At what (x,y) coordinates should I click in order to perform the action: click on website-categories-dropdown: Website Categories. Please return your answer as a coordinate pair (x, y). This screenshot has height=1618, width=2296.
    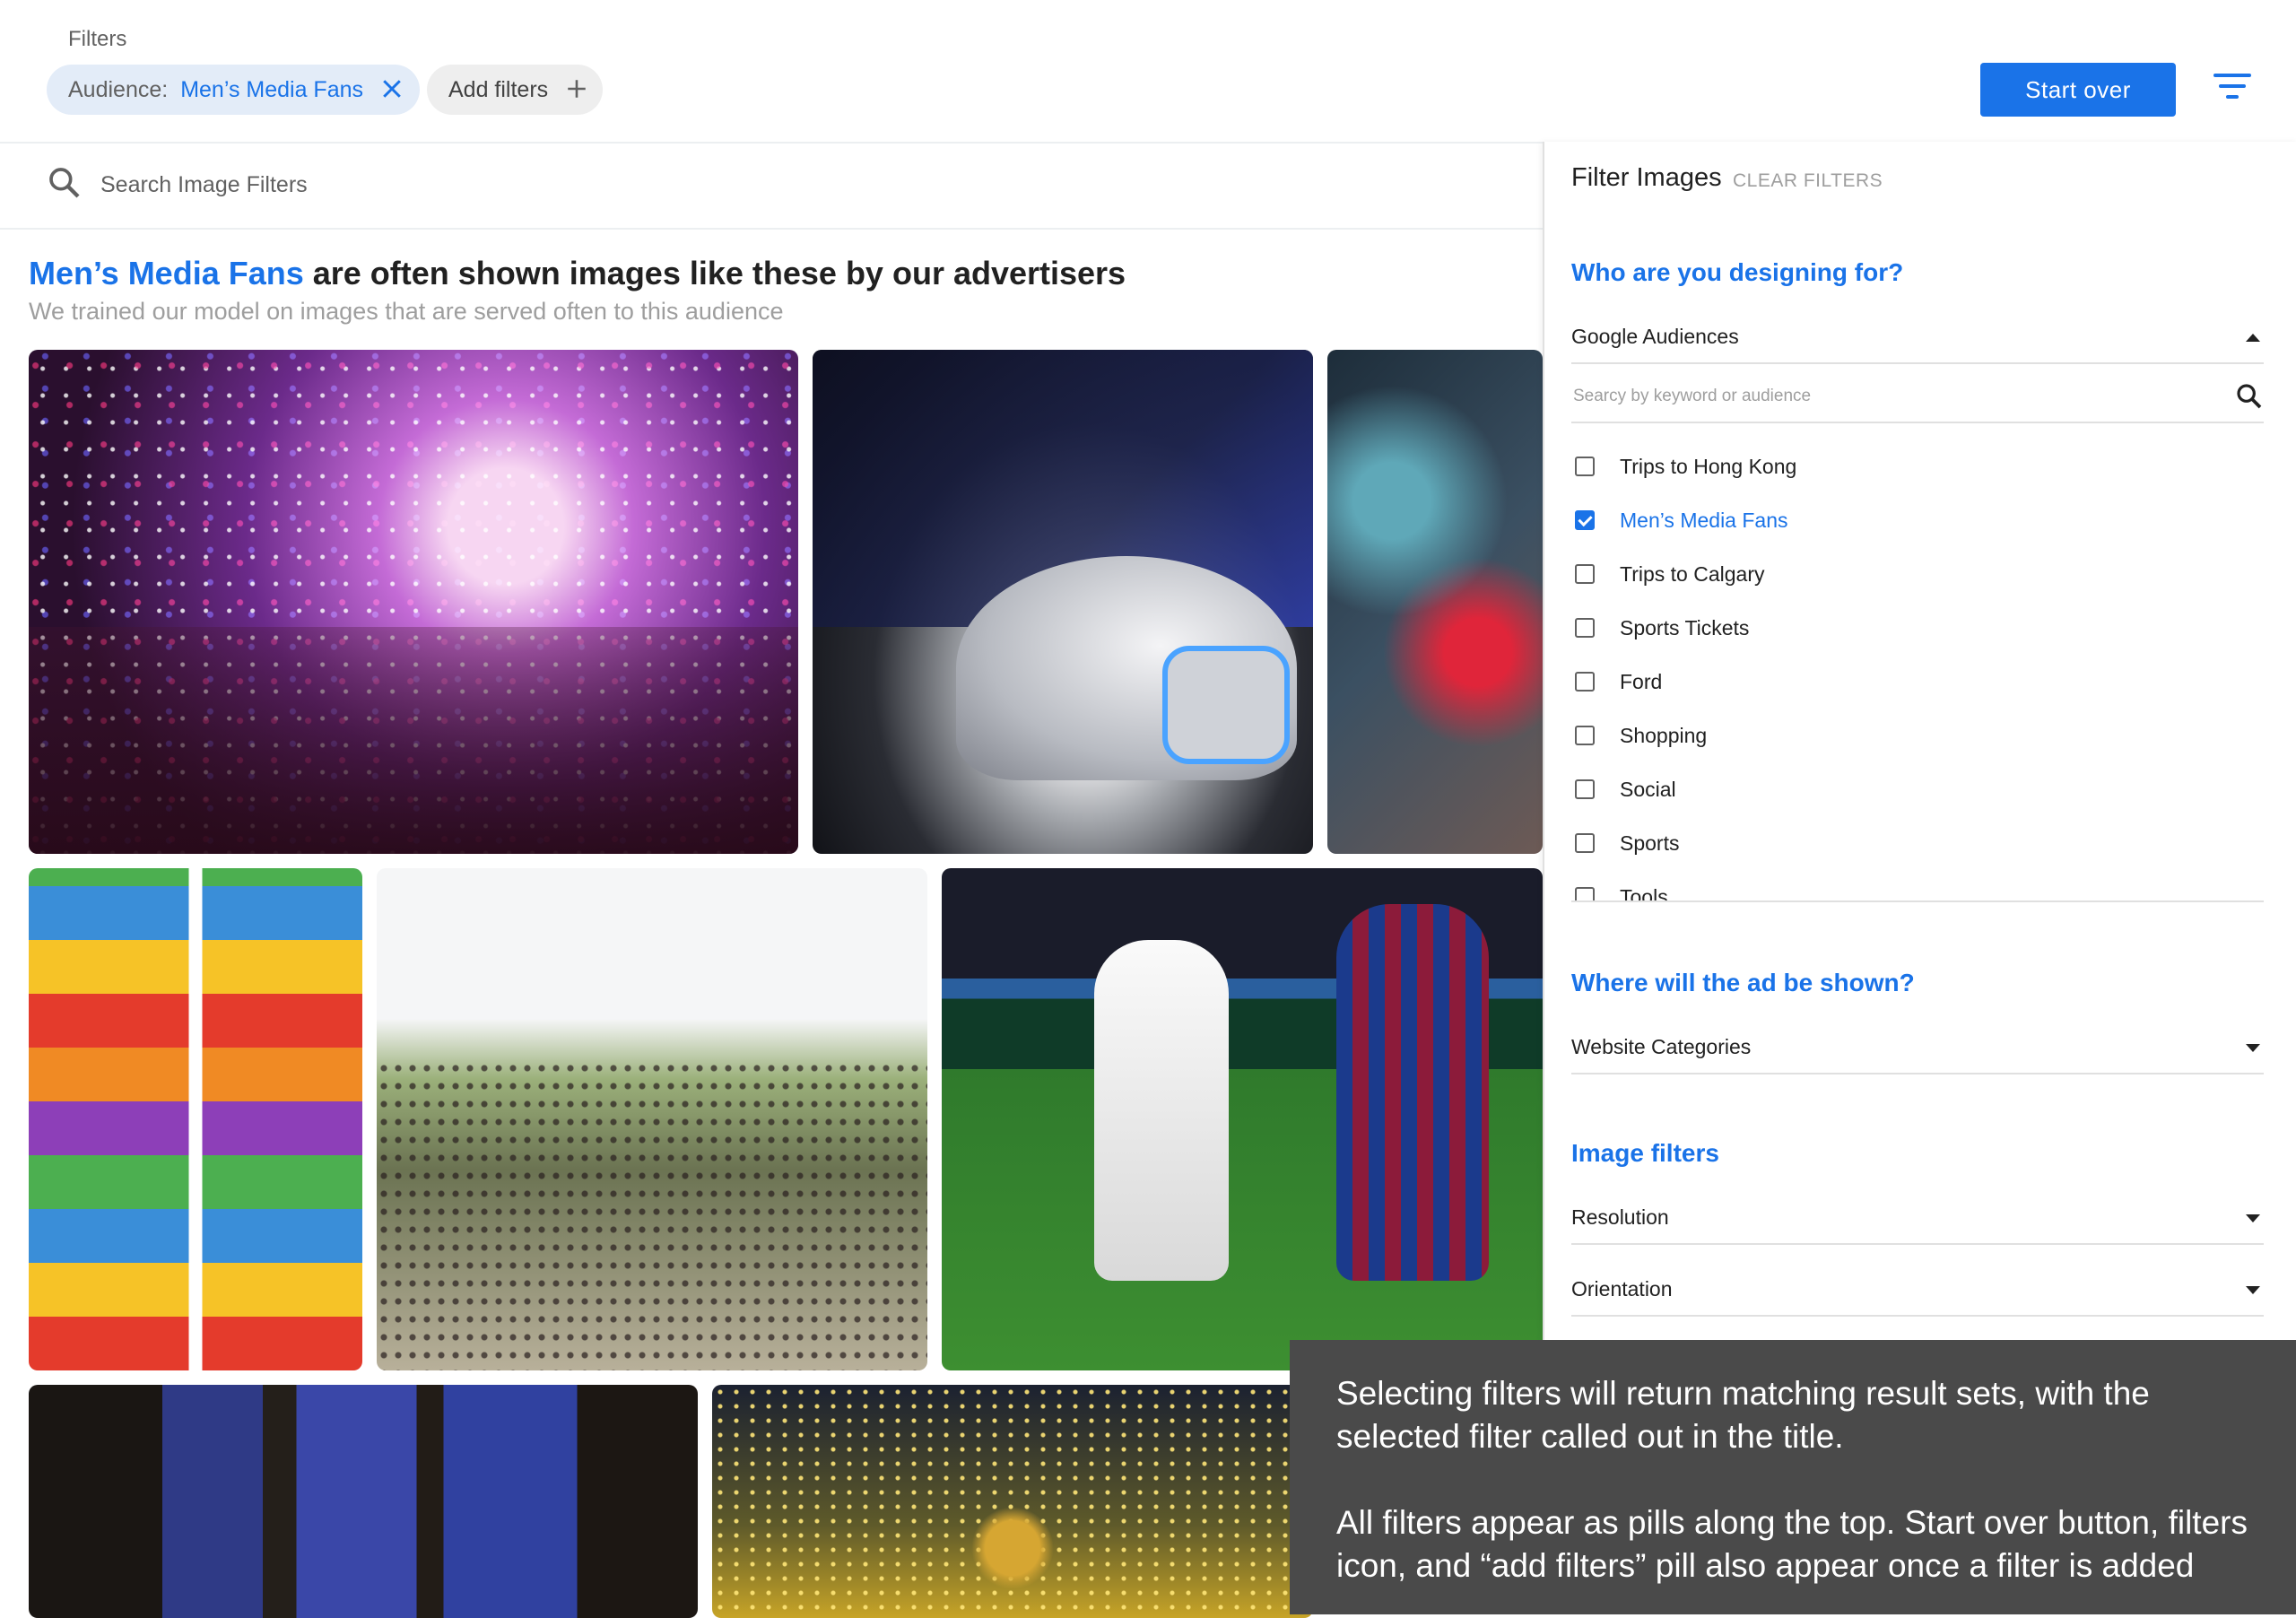
    Looking at the image, I should click on (1917, 1048).